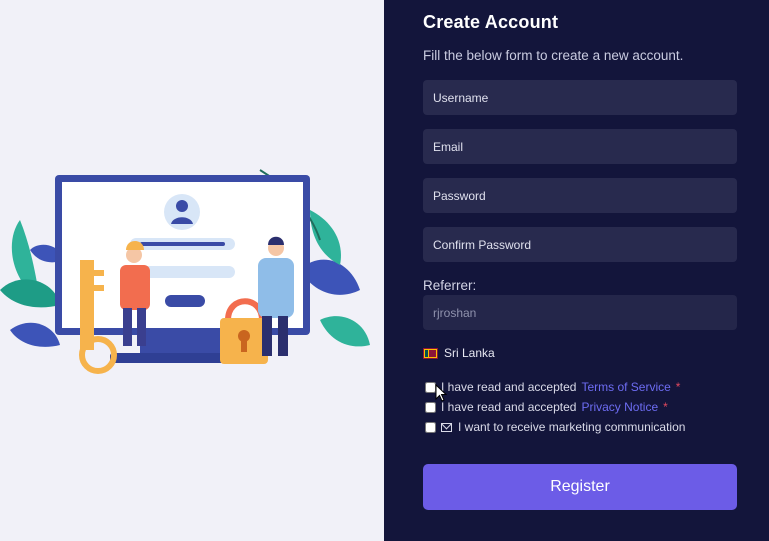  Describe the element at coordinates (450, 285) in the screenshot. I see `referrer-label: Referrer:` at that location.